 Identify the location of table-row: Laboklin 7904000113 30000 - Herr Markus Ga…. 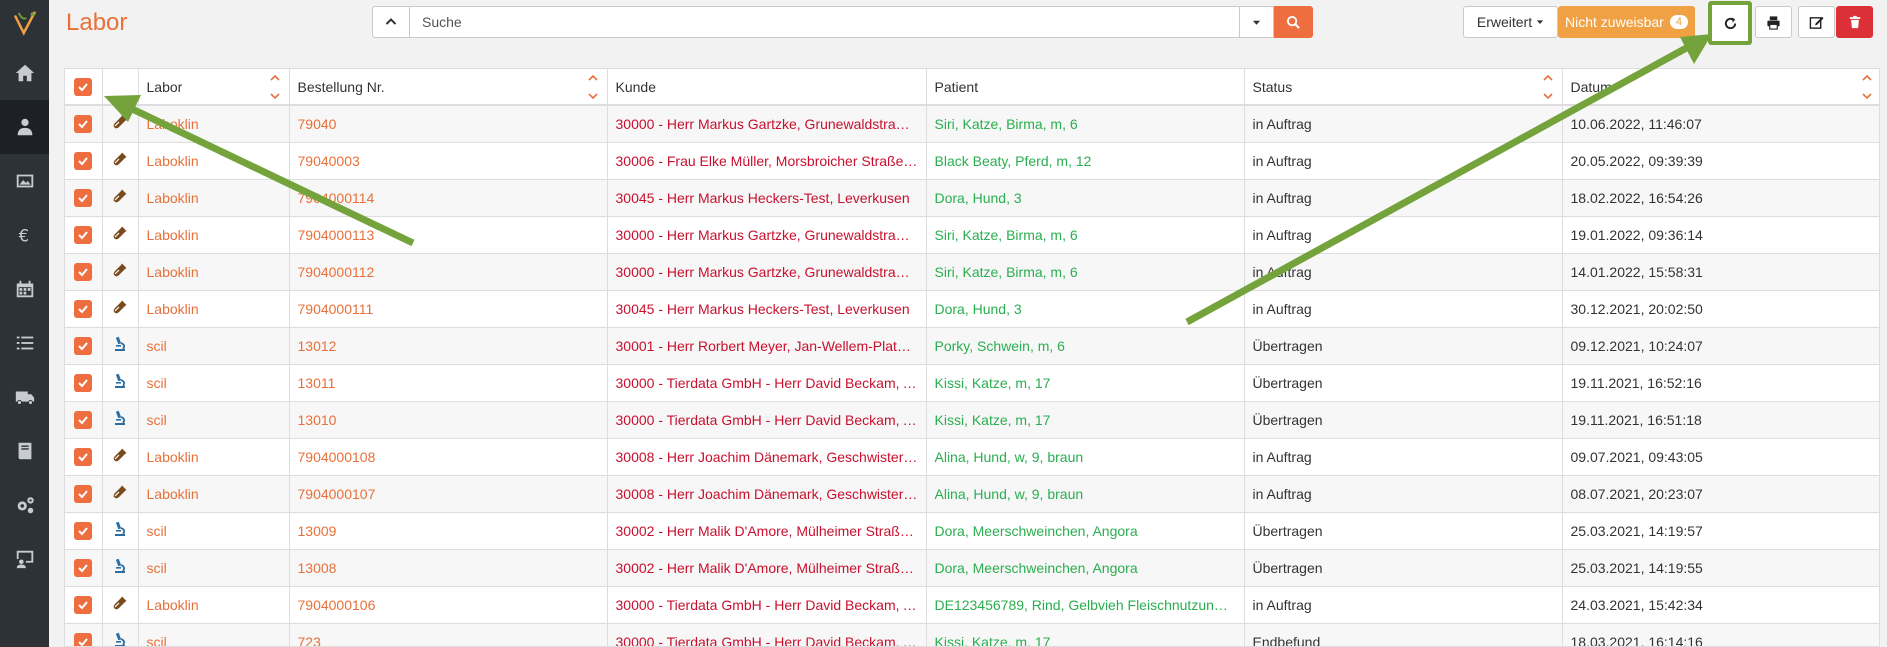
(972, 235).